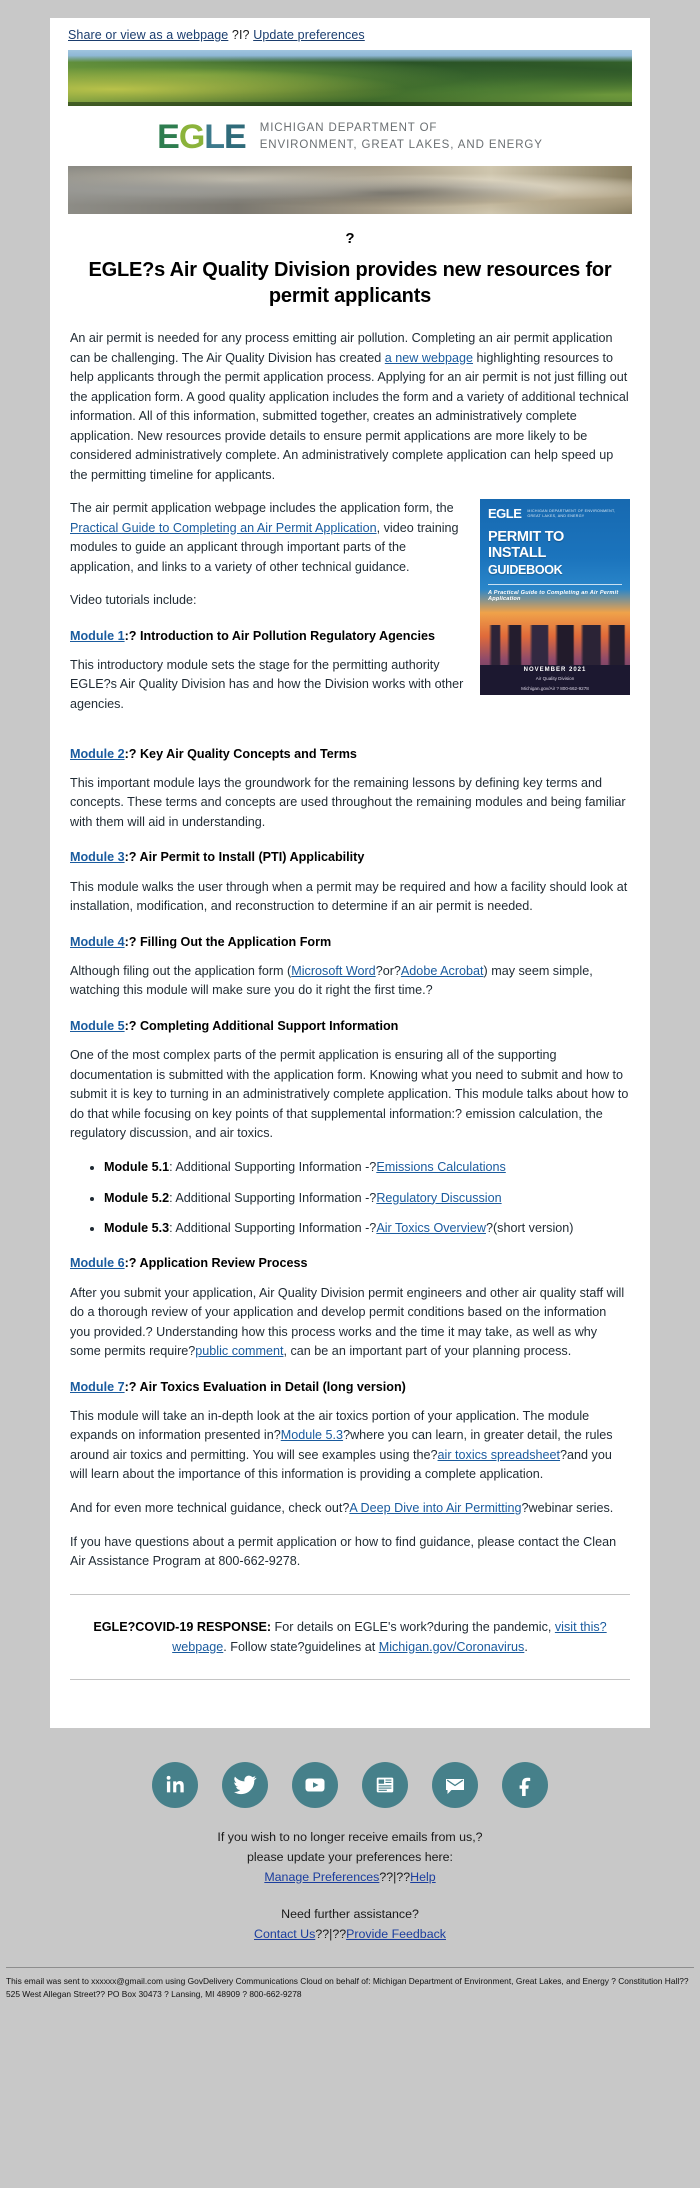  Describe the element at coordinates (97, 1026) in the screenshot. I see `module-5-link: Module 5` at that location.